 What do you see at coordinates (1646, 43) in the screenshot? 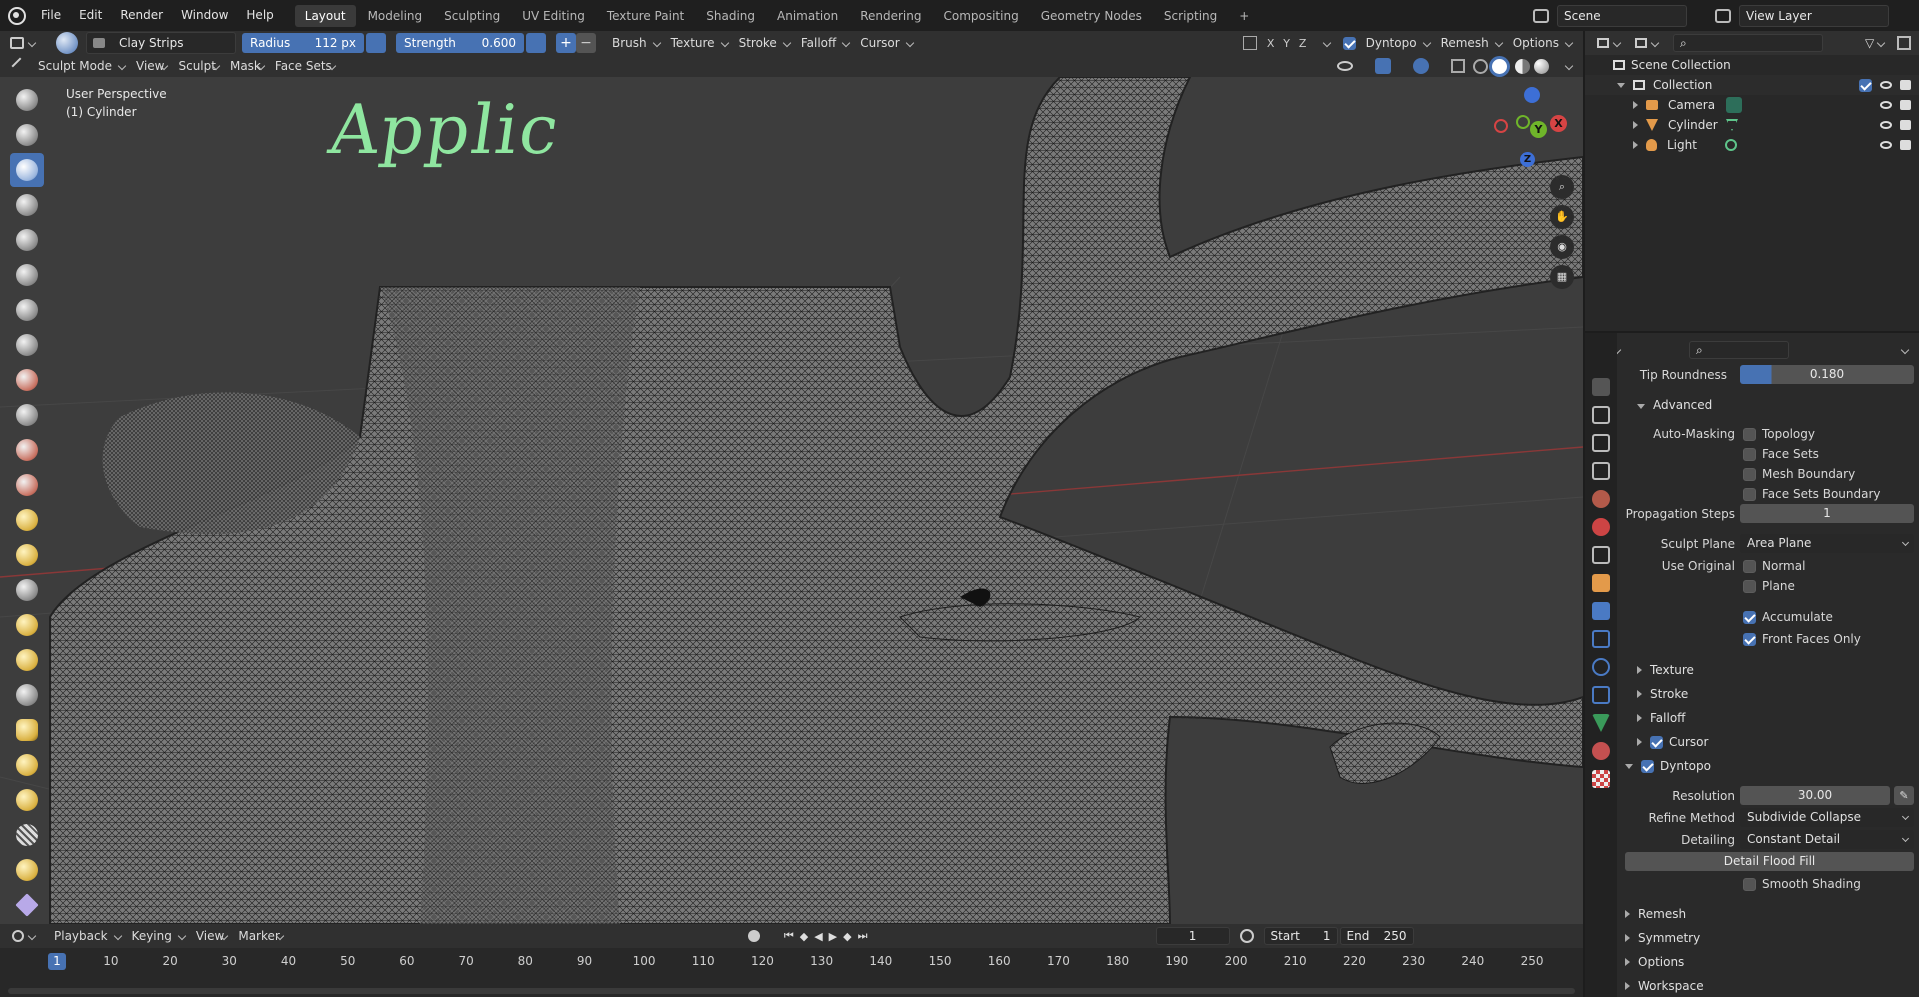
I see `display-mode-dropdown` at bounding box center [1646, 43].